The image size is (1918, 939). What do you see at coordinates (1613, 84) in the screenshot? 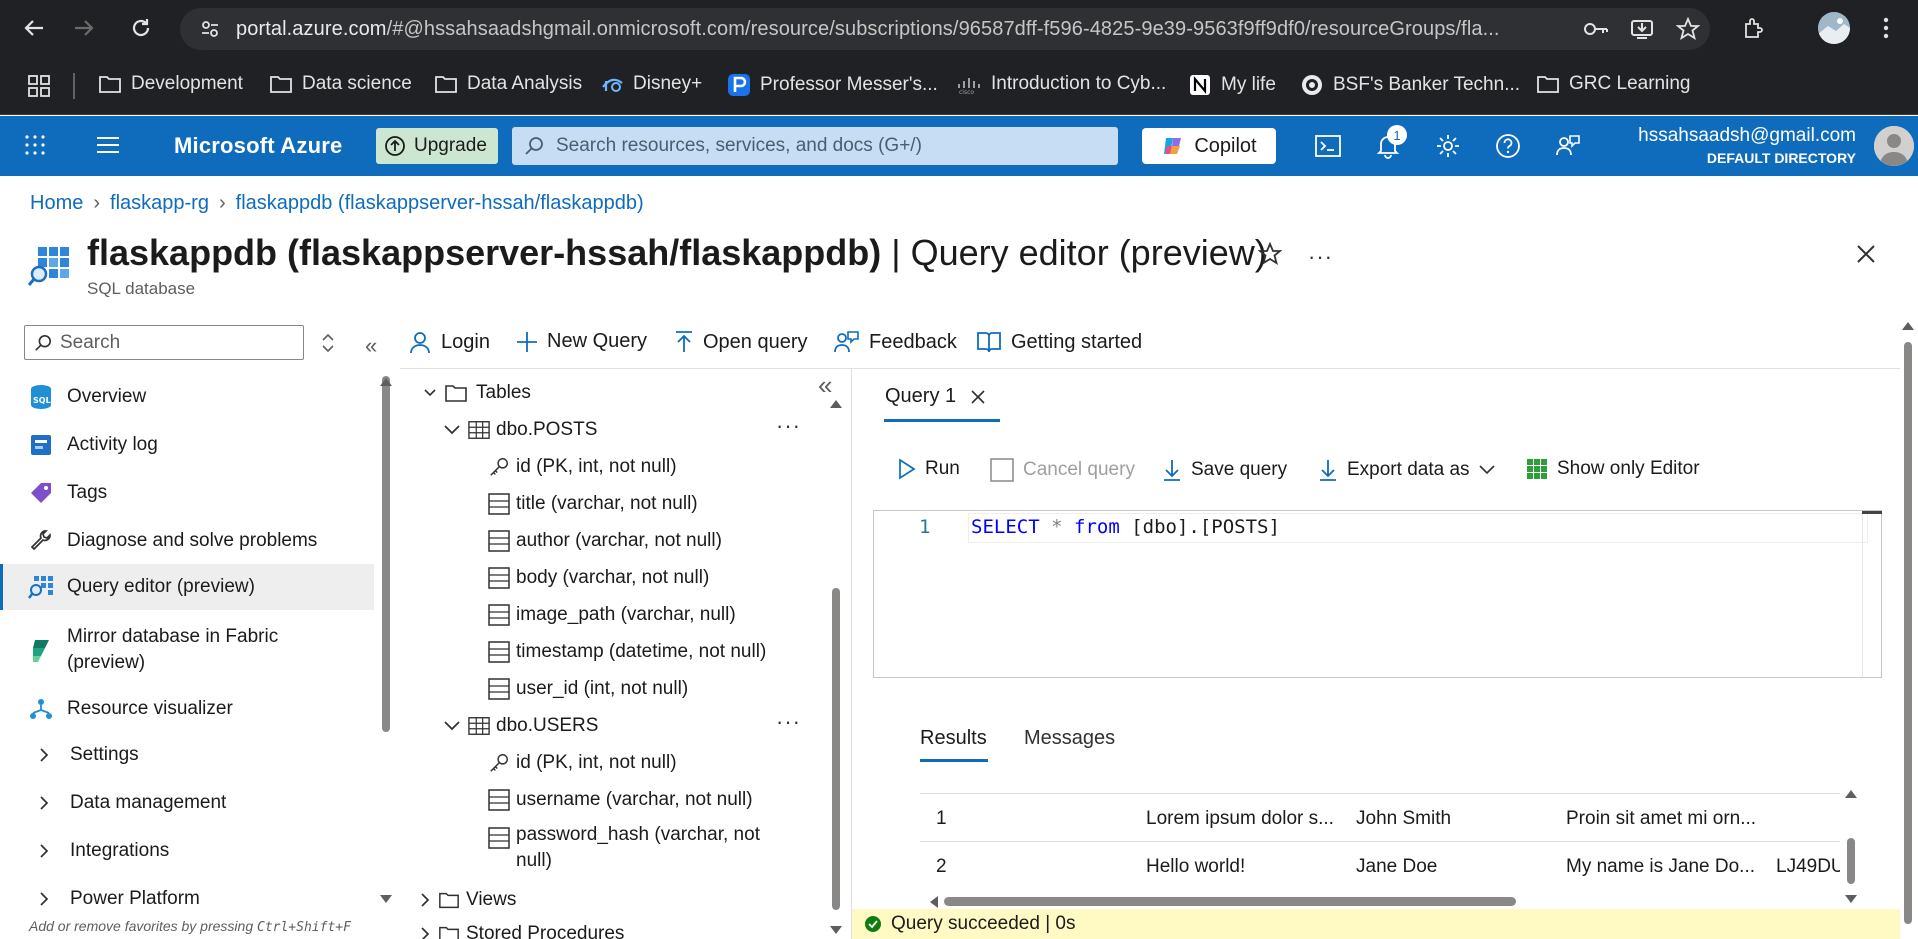
I see `bookmark-grc-learning: GRC Learning` at bounding box center [1613, 84].